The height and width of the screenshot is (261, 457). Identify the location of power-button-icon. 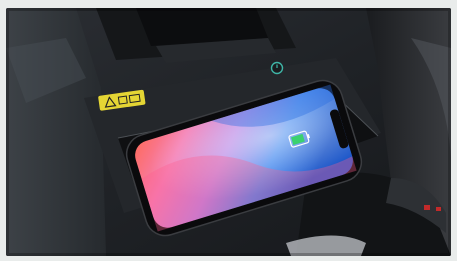
(277, 68).